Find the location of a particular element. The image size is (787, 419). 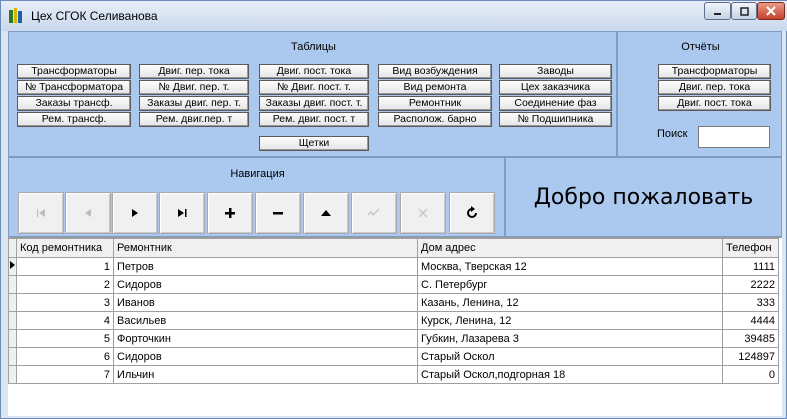

cell-repairman-code: 2 is located at coordinates (65, 284).